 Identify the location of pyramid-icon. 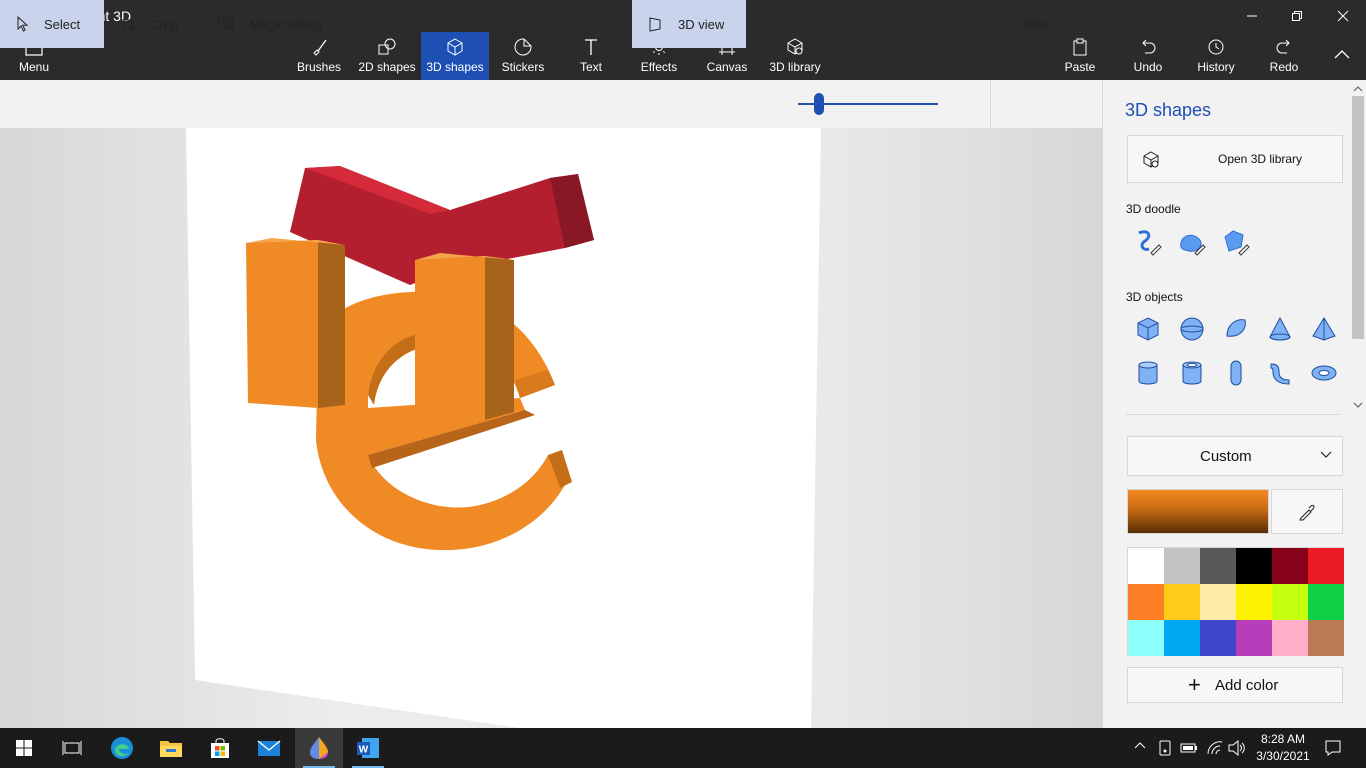
(1324, 329).